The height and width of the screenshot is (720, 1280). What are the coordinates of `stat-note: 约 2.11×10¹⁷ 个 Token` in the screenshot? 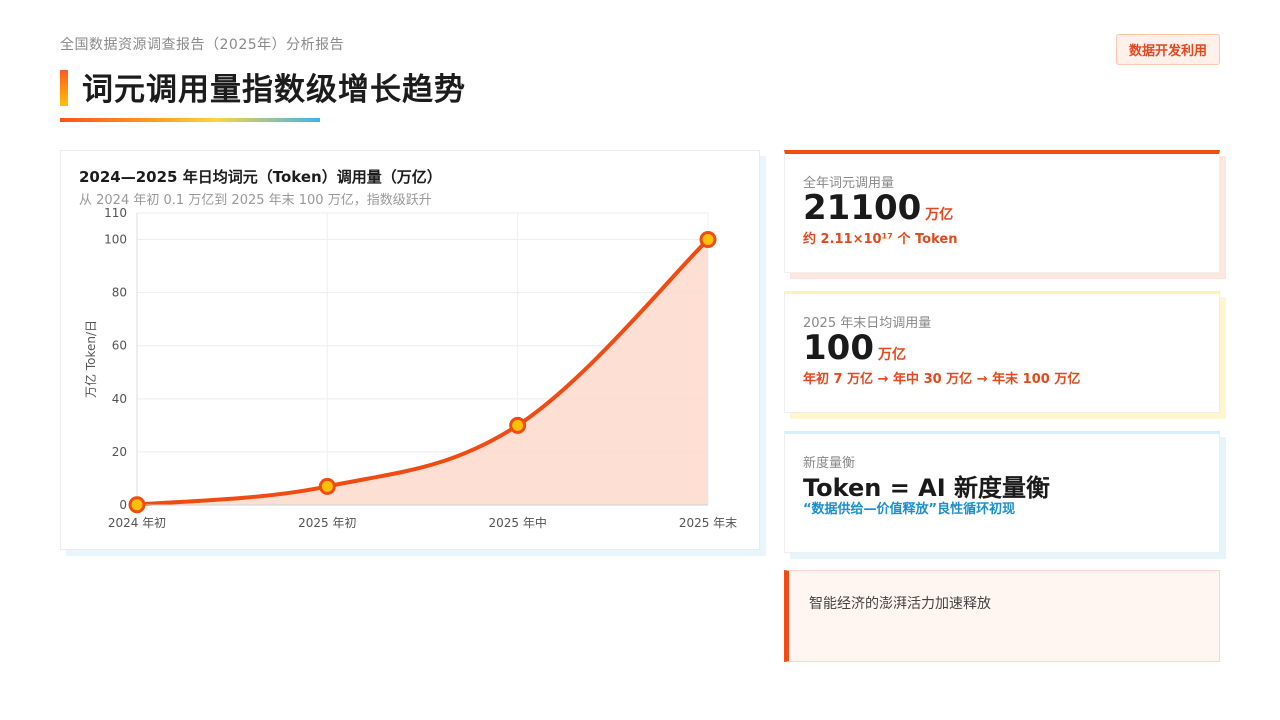 It's located at (880, 239).